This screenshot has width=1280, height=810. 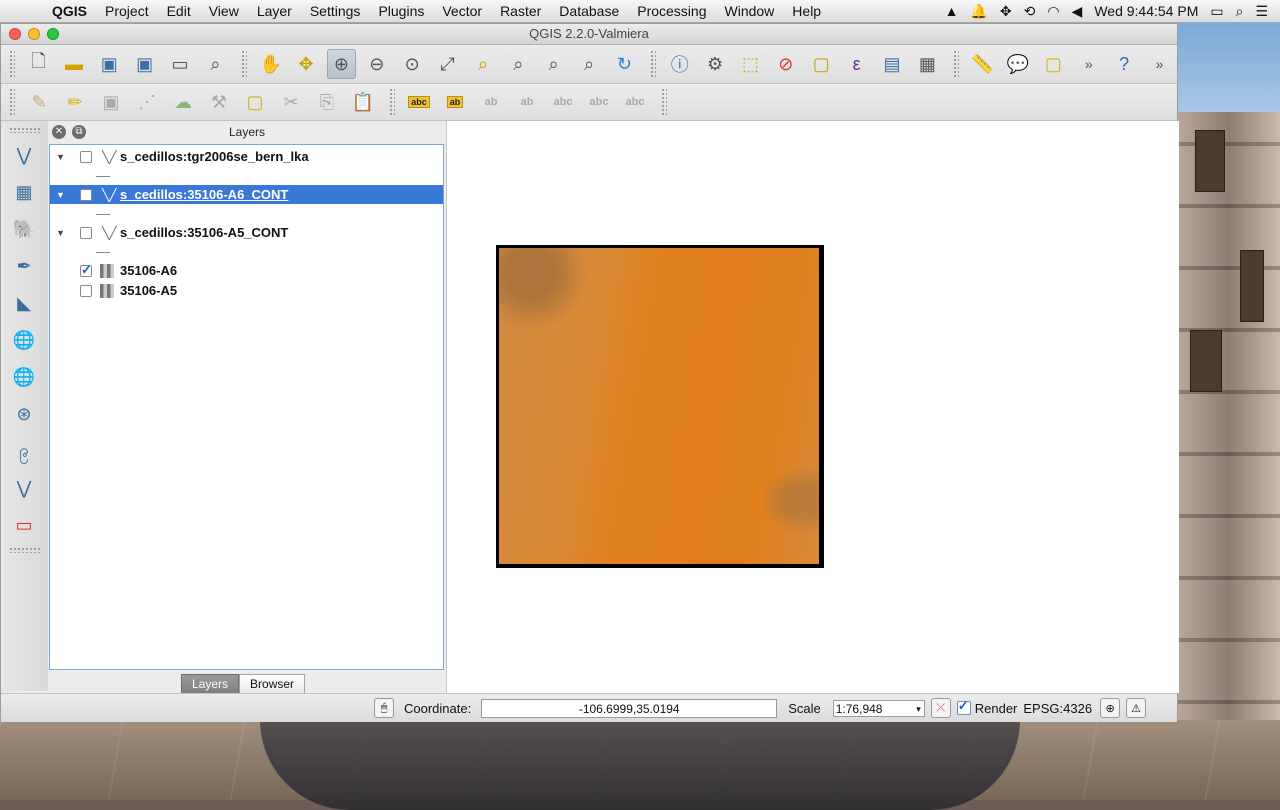 I want to click on add-raster-layer-icon: ▦, so click(x=24, y=192).